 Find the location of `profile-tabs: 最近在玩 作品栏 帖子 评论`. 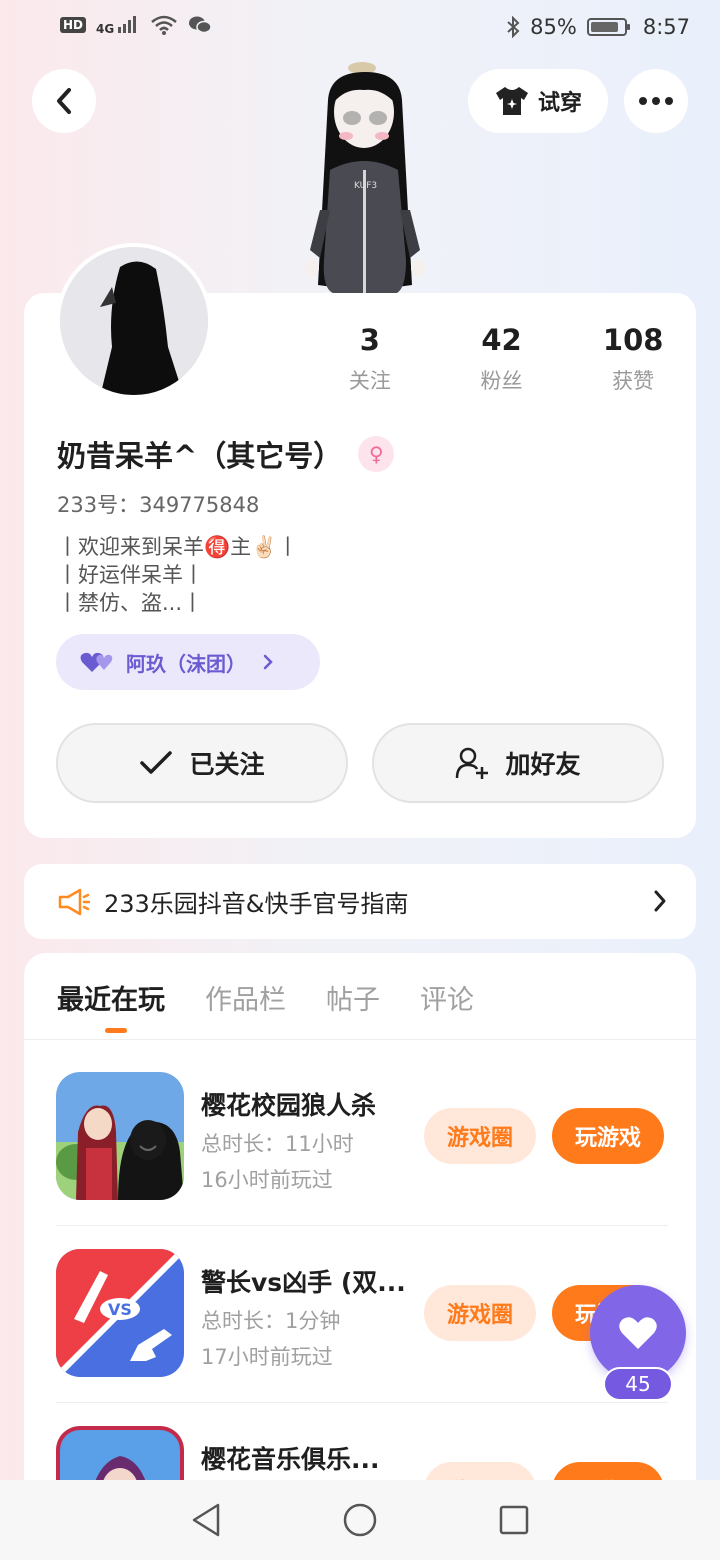

profile-tabs: 最近在玩 作品栏 帖子 评论 is located at coordinates (265, 1005).